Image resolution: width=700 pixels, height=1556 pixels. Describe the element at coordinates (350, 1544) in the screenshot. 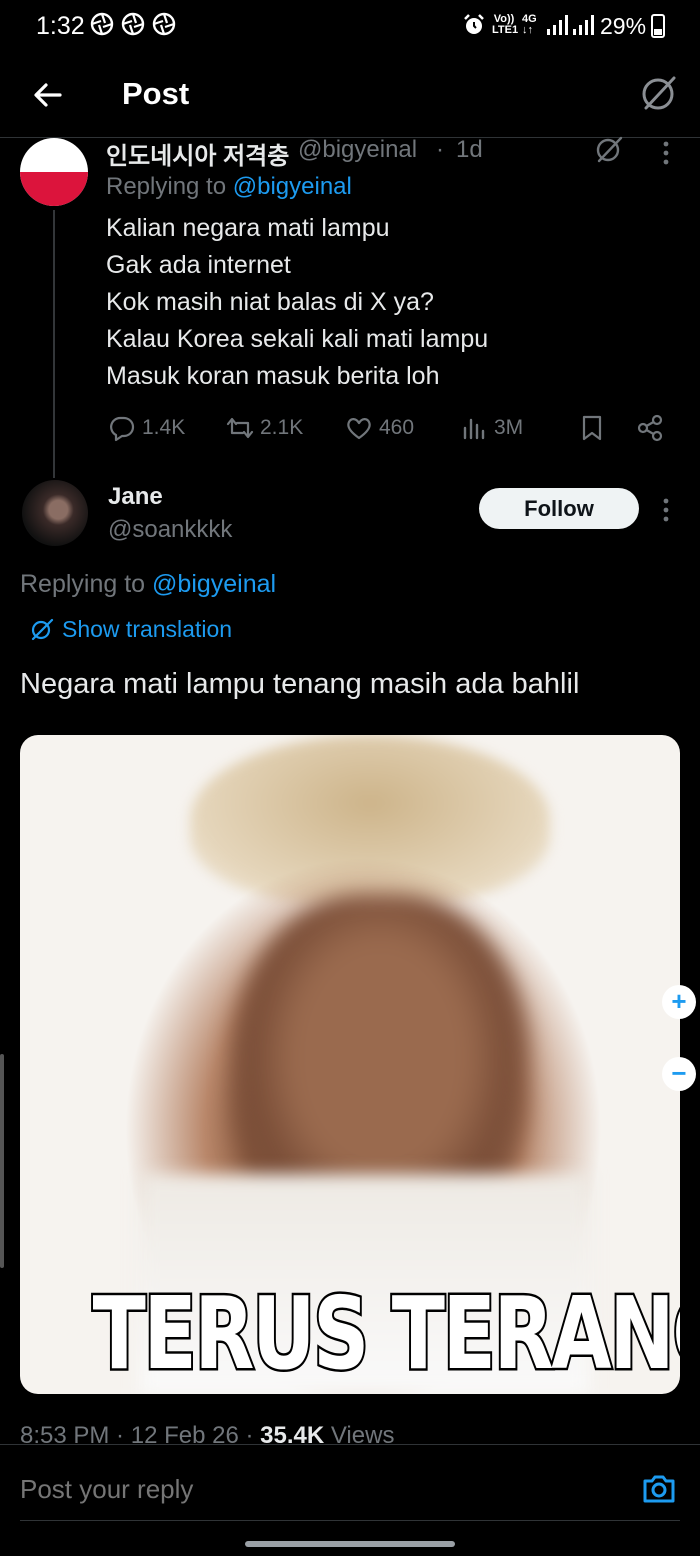

I see `home-indicator` at that location.